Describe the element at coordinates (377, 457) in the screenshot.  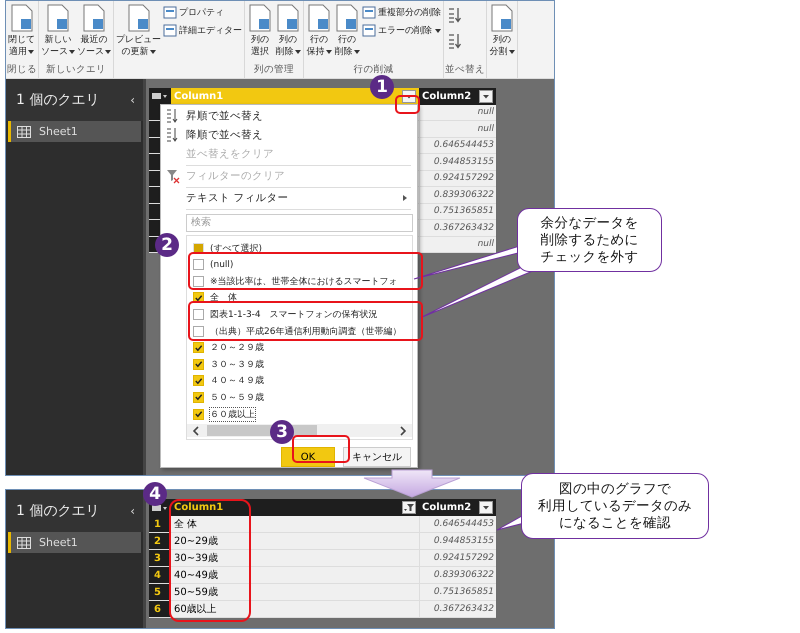
I see `cancel-button: キャンセル` at that location.